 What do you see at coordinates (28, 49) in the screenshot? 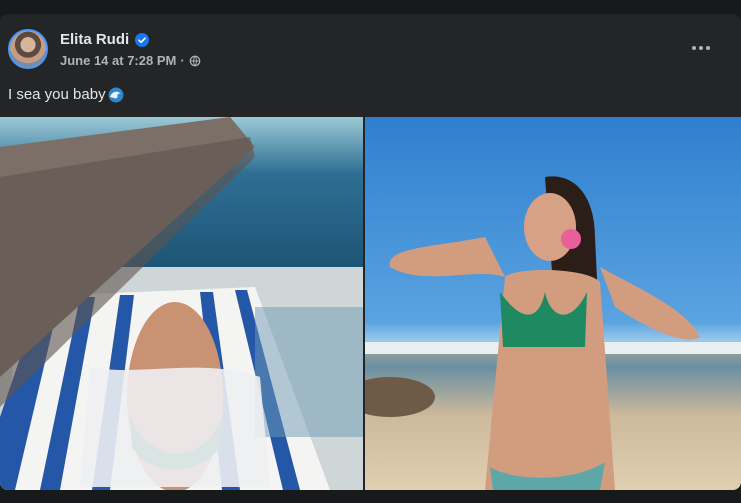
I see `author-avatar` at bounding box center [28, 49].